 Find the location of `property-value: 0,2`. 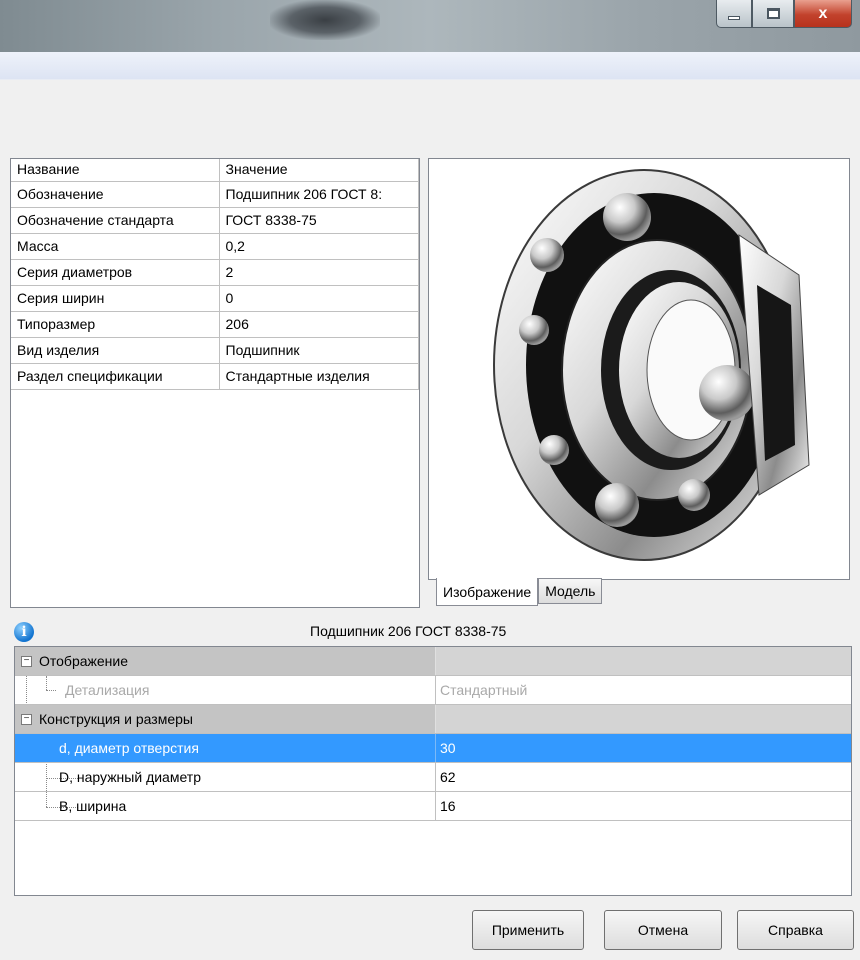

property-value: 0,2 is located at coordinates (319, 246).